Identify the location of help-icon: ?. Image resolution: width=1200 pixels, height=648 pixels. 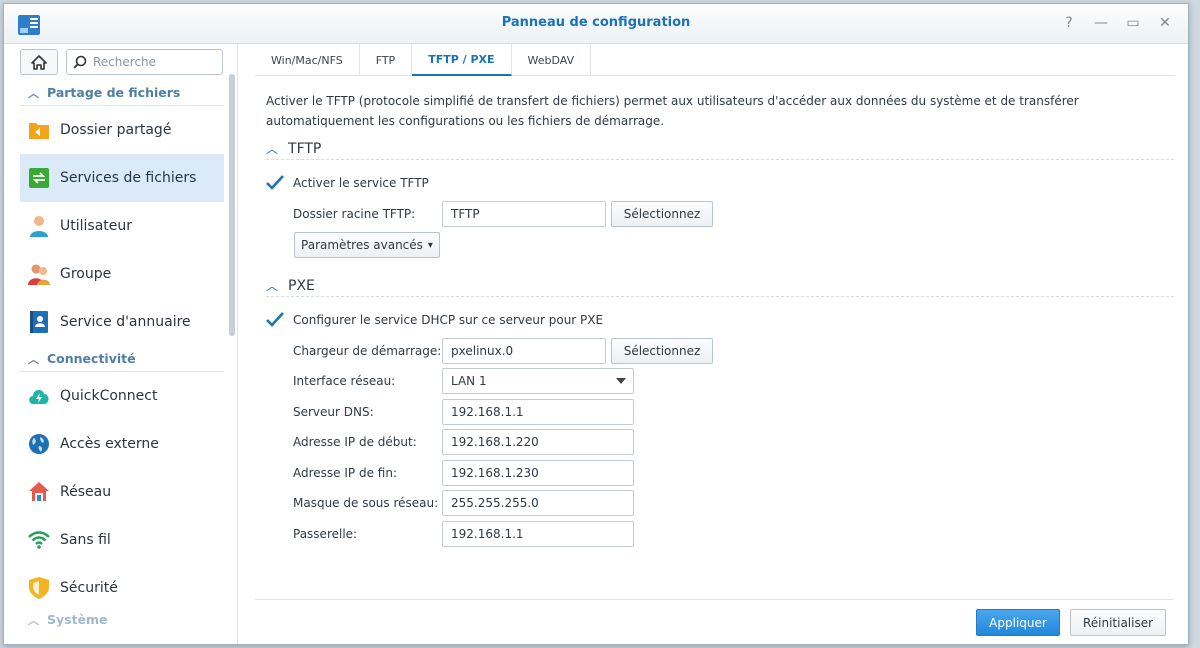
(1069, 23).